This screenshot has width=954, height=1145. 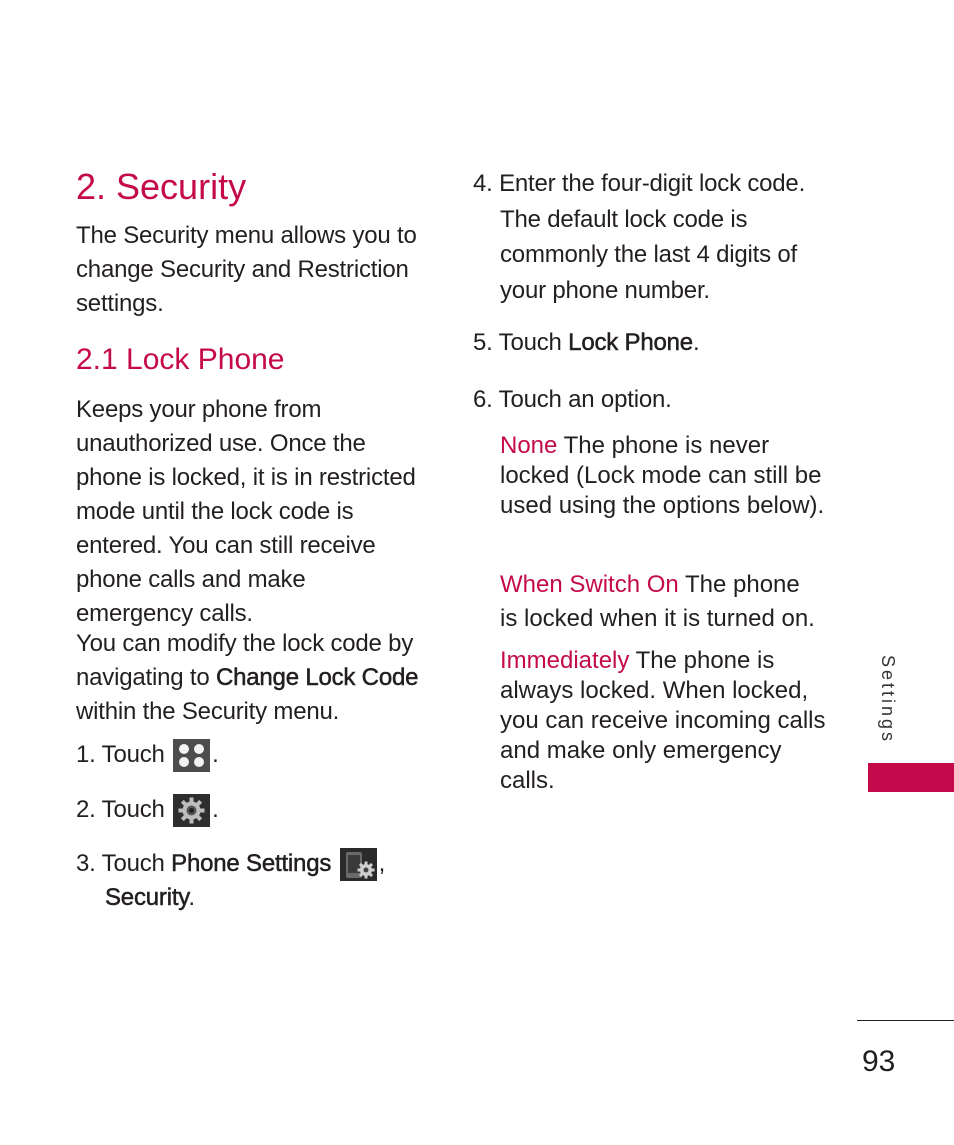 What do you see at coordinates (888, 700) in the screenshot?
I see `section-side-label-text: Settings` at bounding box center [888, 700].